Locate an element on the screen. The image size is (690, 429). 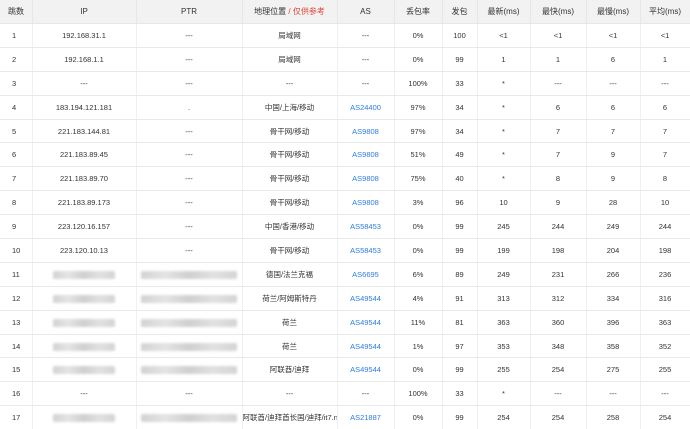
cell-hop: 9 is located at coordinates (16, 227).